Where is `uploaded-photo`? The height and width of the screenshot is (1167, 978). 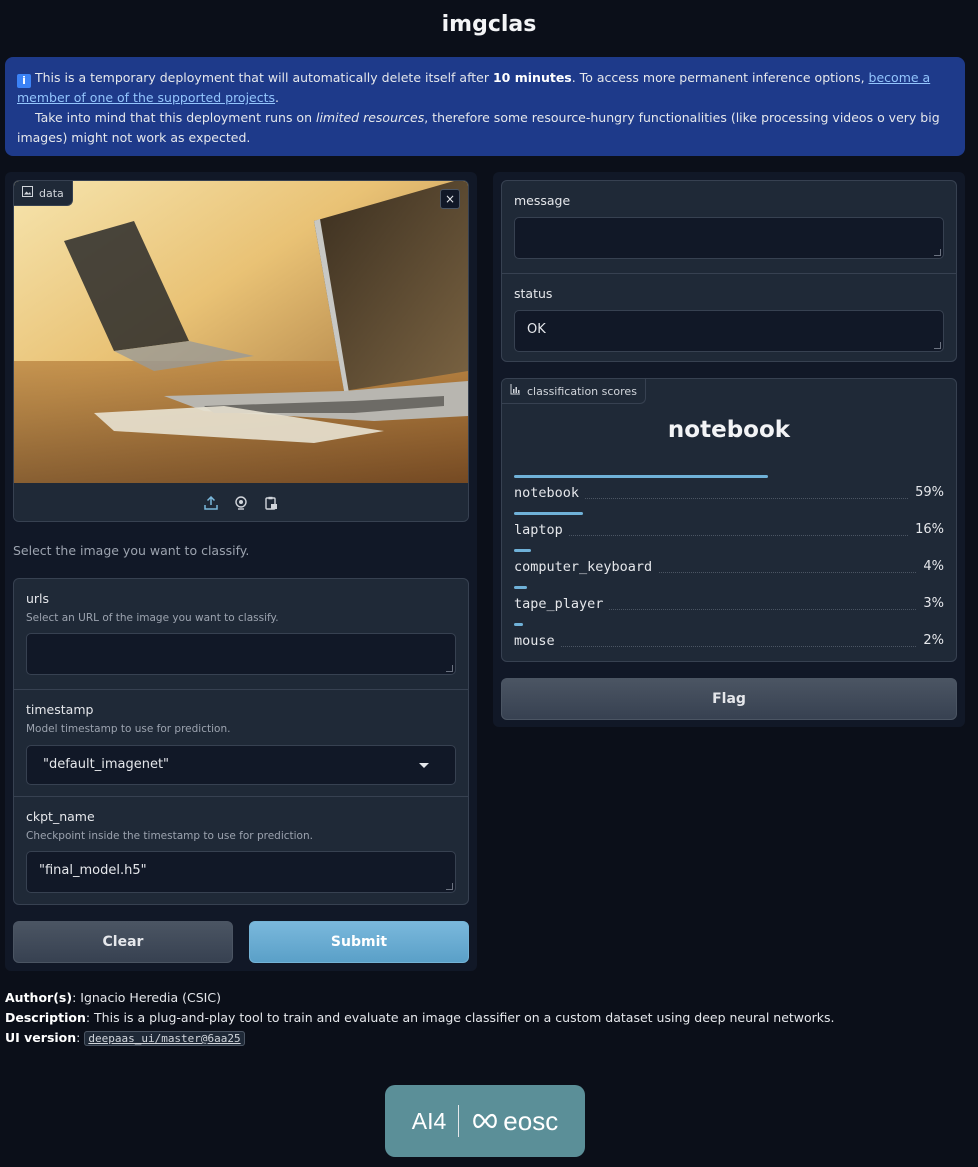 uploaded-photo is located at coordinates (241, 332).